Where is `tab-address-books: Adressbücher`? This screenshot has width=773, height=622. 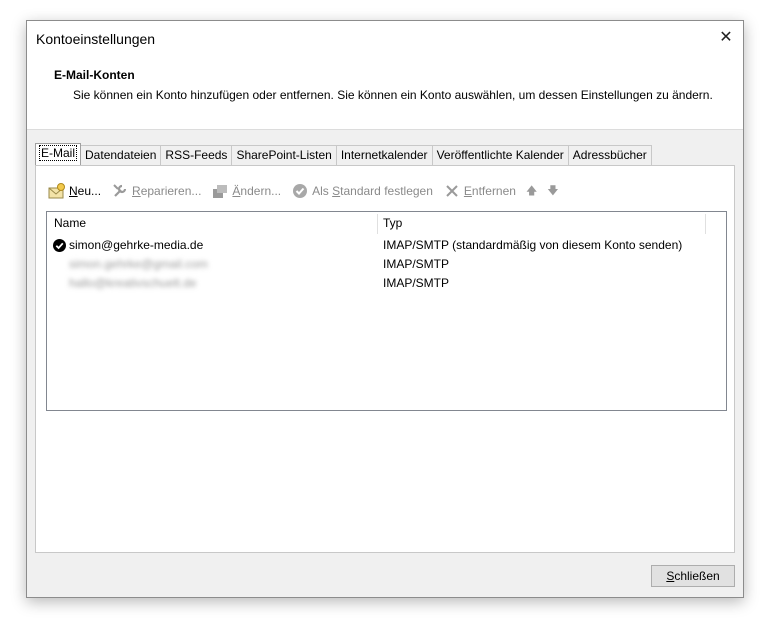
tab-address-books: Adressbücher is located at coordinates (609, 155).